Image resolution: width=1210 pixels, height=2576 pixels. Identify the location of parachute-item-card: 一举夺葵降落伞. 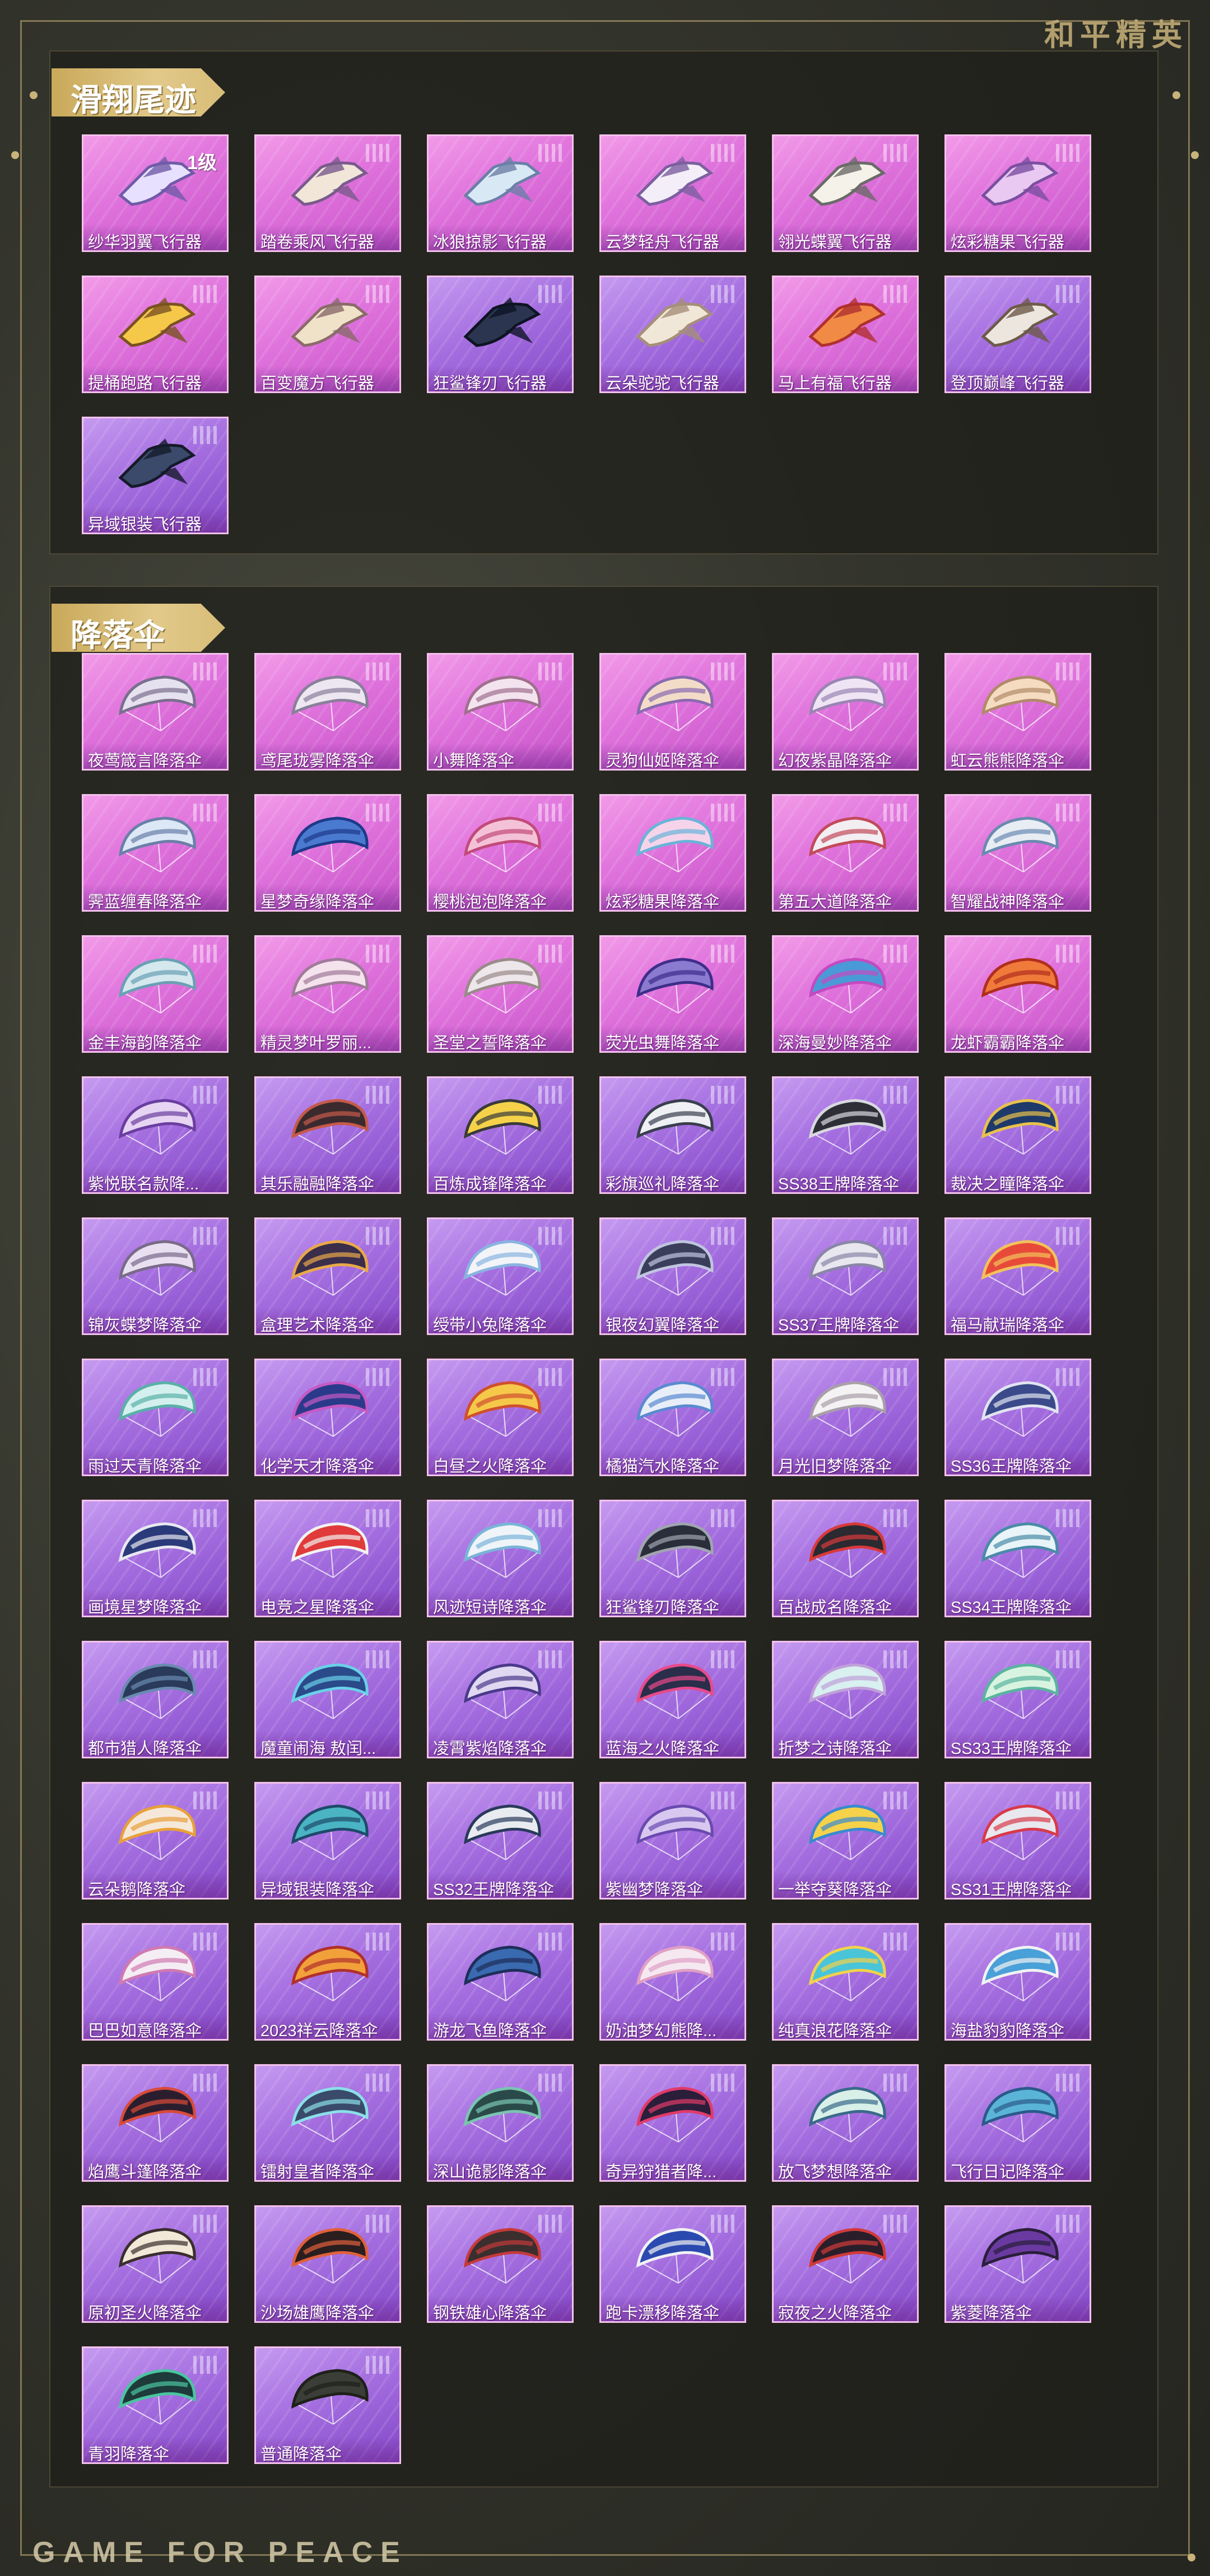
(846, 1841).